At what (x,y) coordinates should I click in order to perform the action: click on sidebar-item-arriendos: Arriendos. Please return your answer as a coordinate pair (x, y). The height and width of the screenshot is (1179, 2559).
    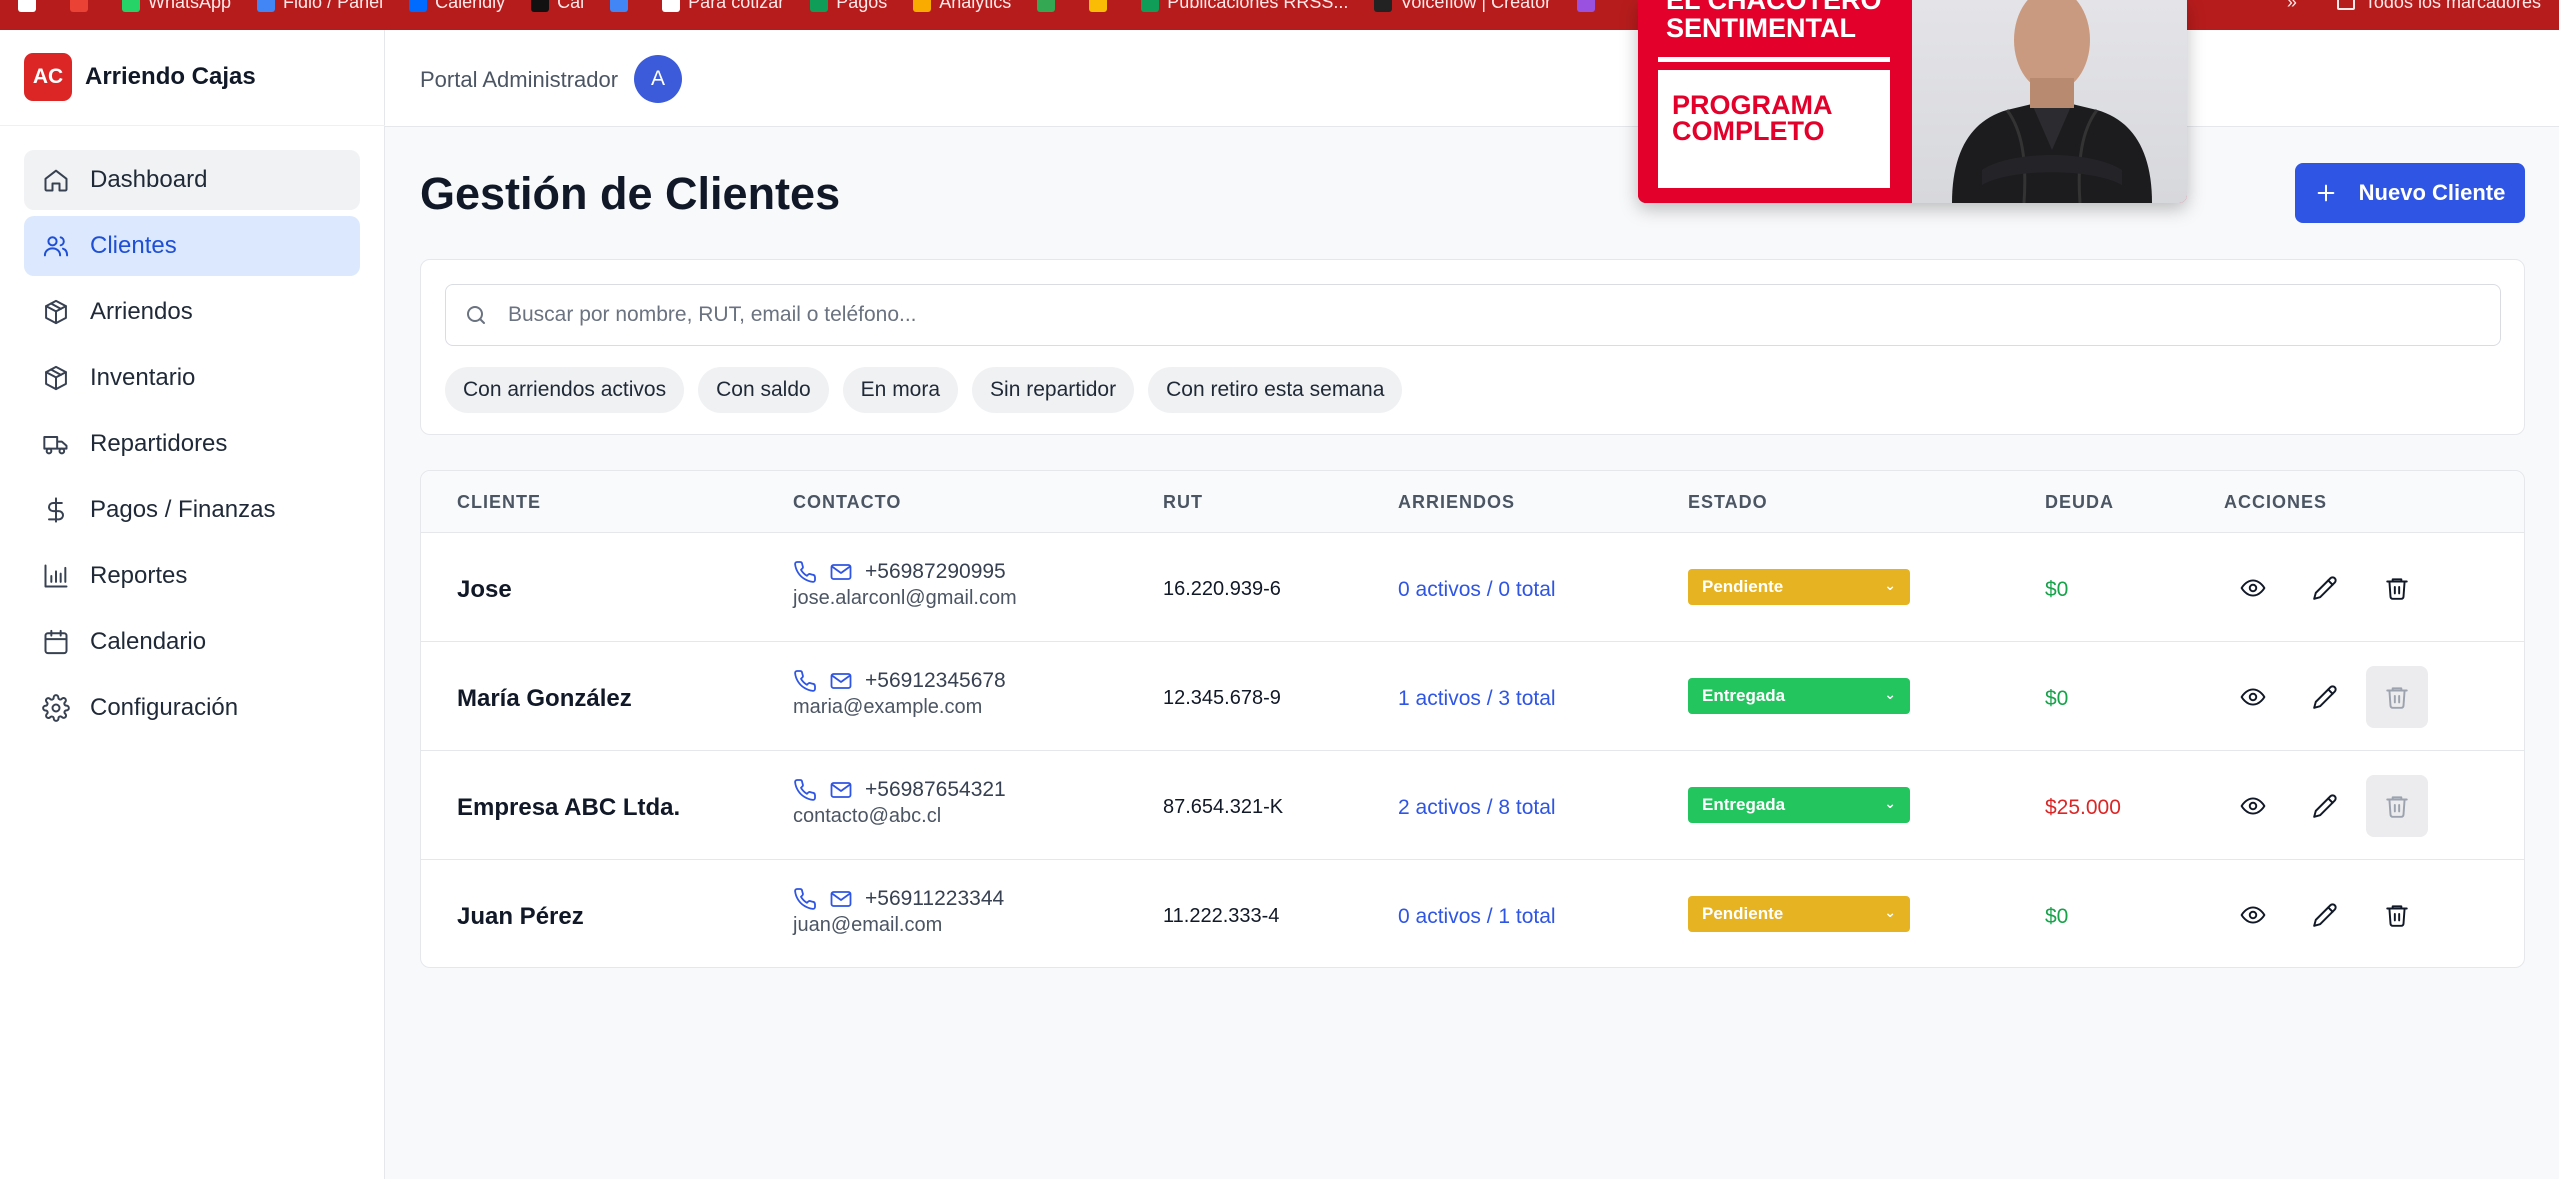
    Looking at the image, I should click on (192, 312).